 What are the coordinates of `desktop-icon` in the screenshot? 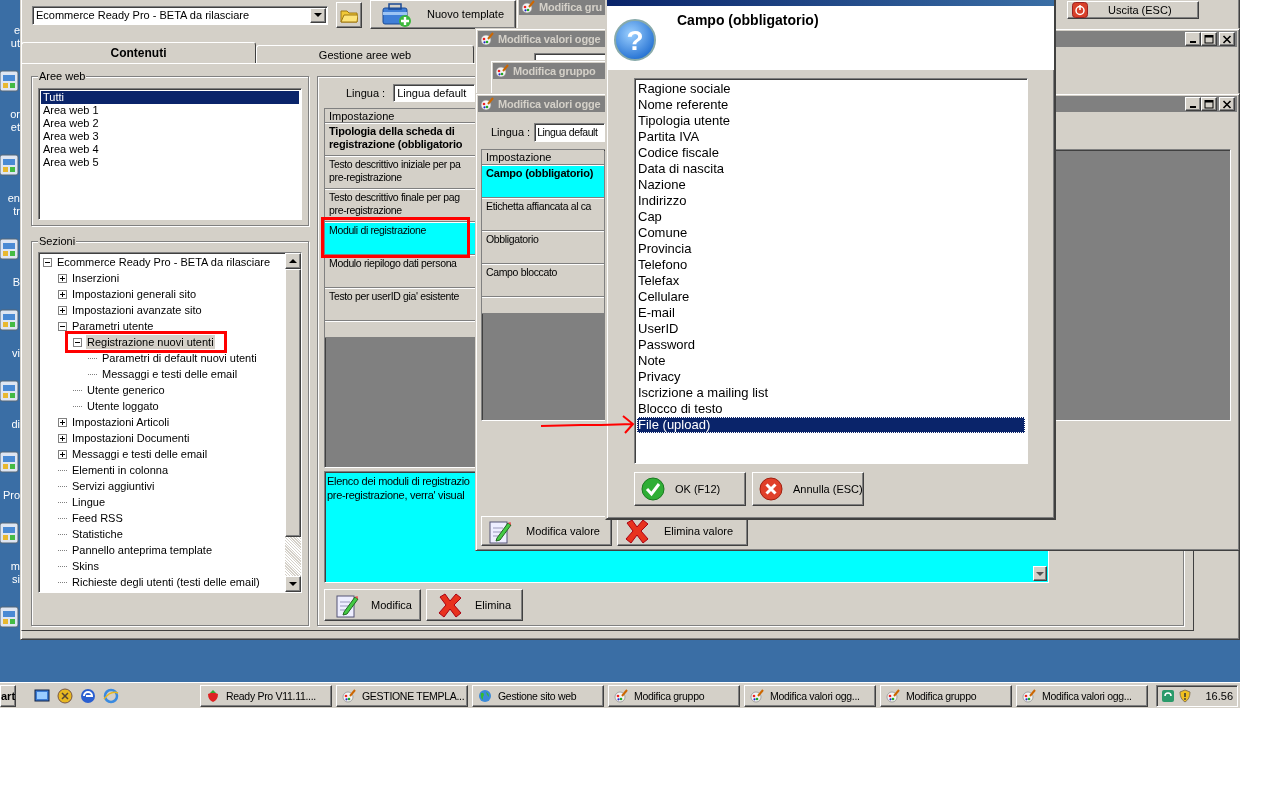 It's located at (42, 695).